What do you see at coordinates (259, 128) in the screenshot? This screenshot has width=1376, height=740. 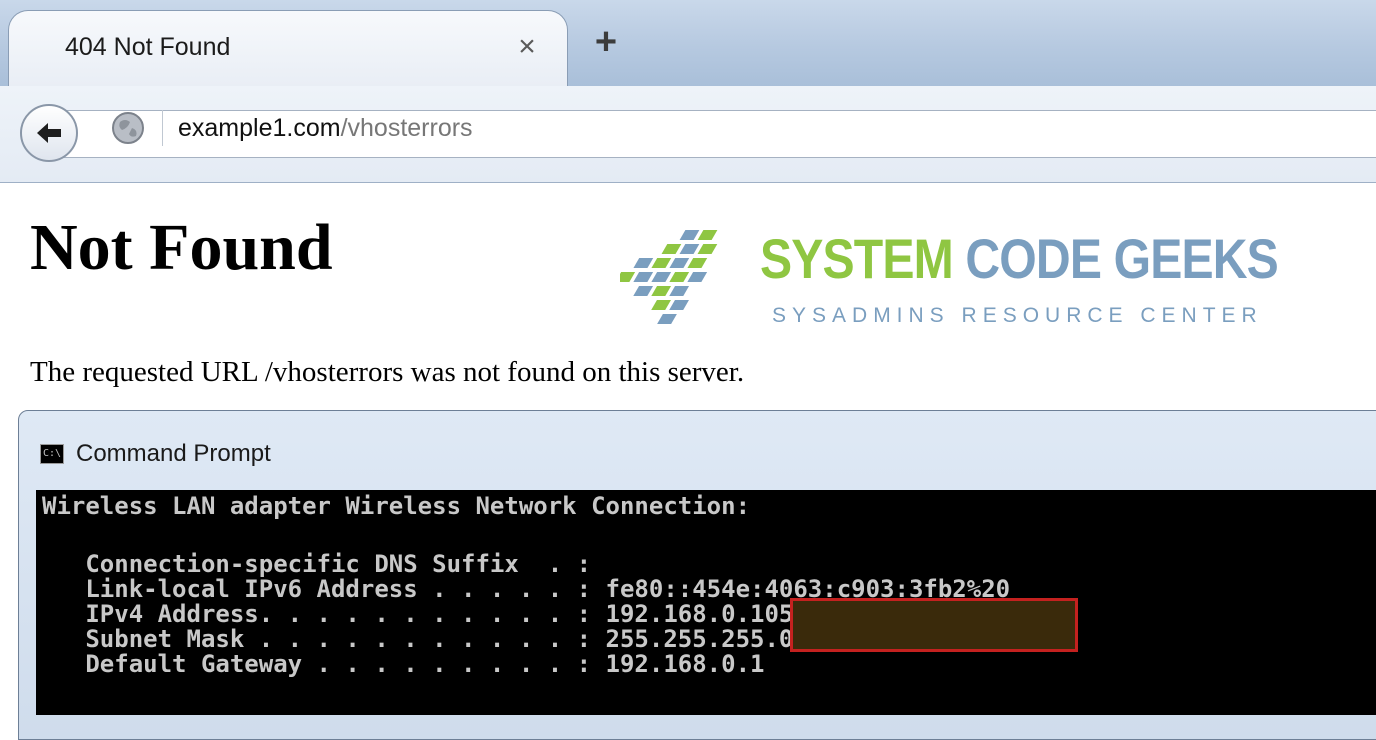 I see `url-host: example1.com` at bounding box center [259, 128].